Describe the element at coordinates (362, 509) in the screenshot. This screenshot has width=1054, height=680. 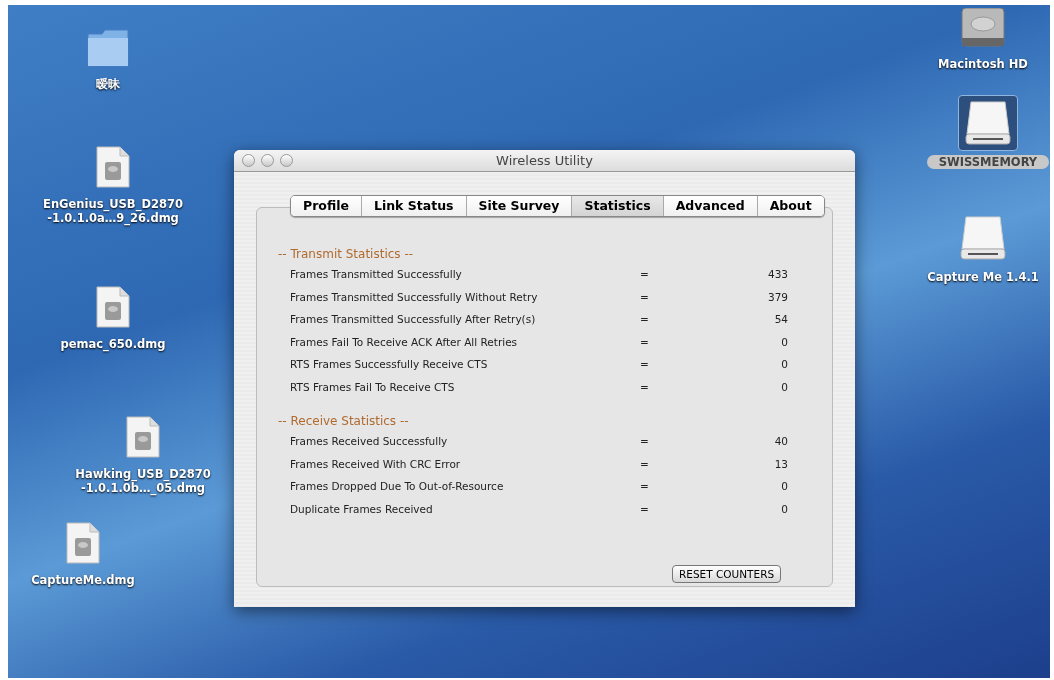
I see `stat-label: Duplicate Frames Received` at that location.